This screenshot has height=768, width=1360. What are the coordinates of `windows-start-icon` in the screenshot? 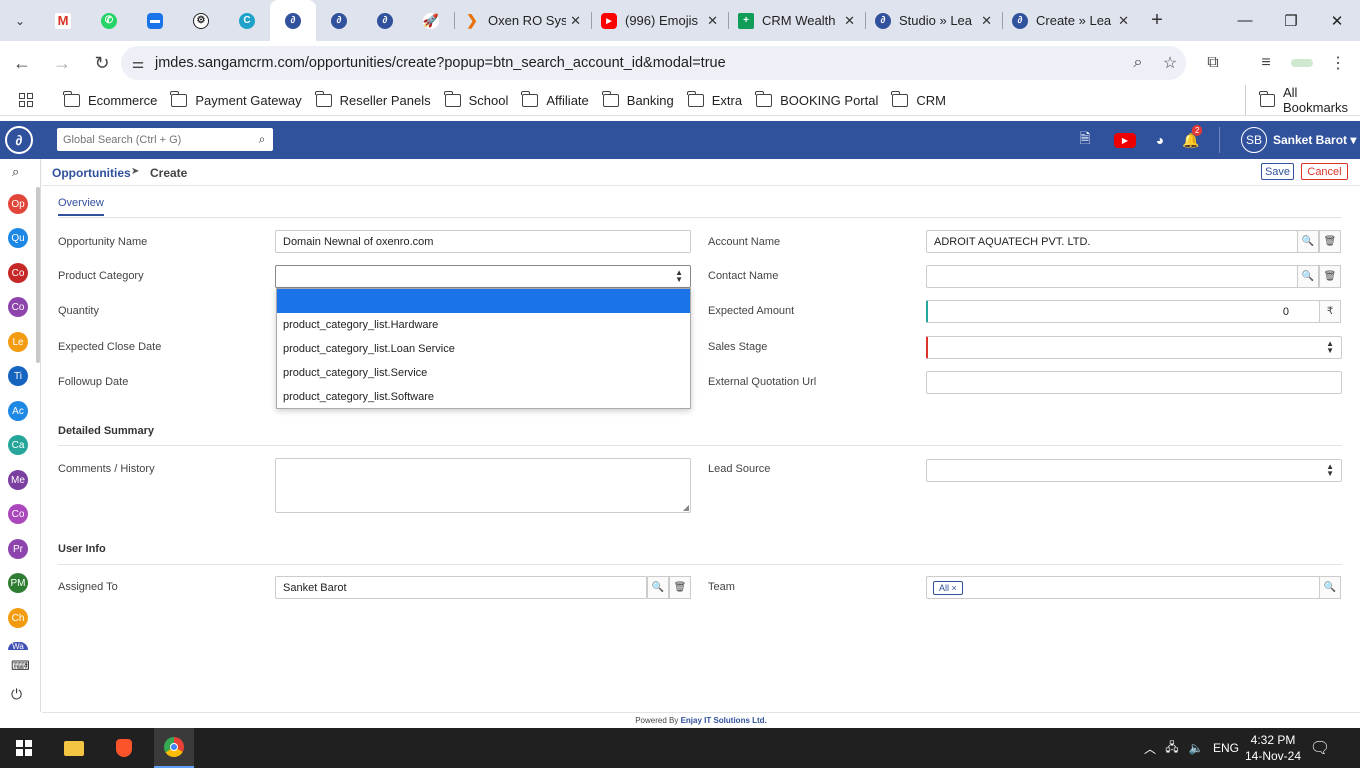 It's located at (24, 748).